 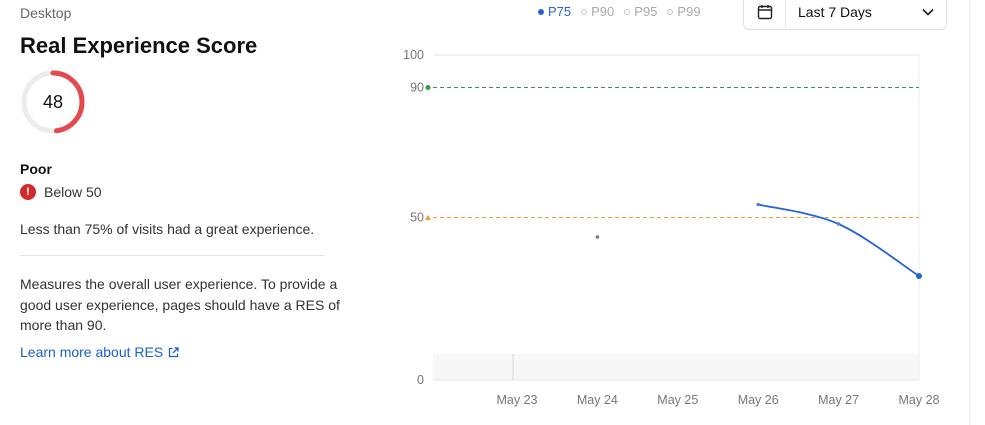 I want to click on x-tick-label: May 28, so click(x=919, y=400).